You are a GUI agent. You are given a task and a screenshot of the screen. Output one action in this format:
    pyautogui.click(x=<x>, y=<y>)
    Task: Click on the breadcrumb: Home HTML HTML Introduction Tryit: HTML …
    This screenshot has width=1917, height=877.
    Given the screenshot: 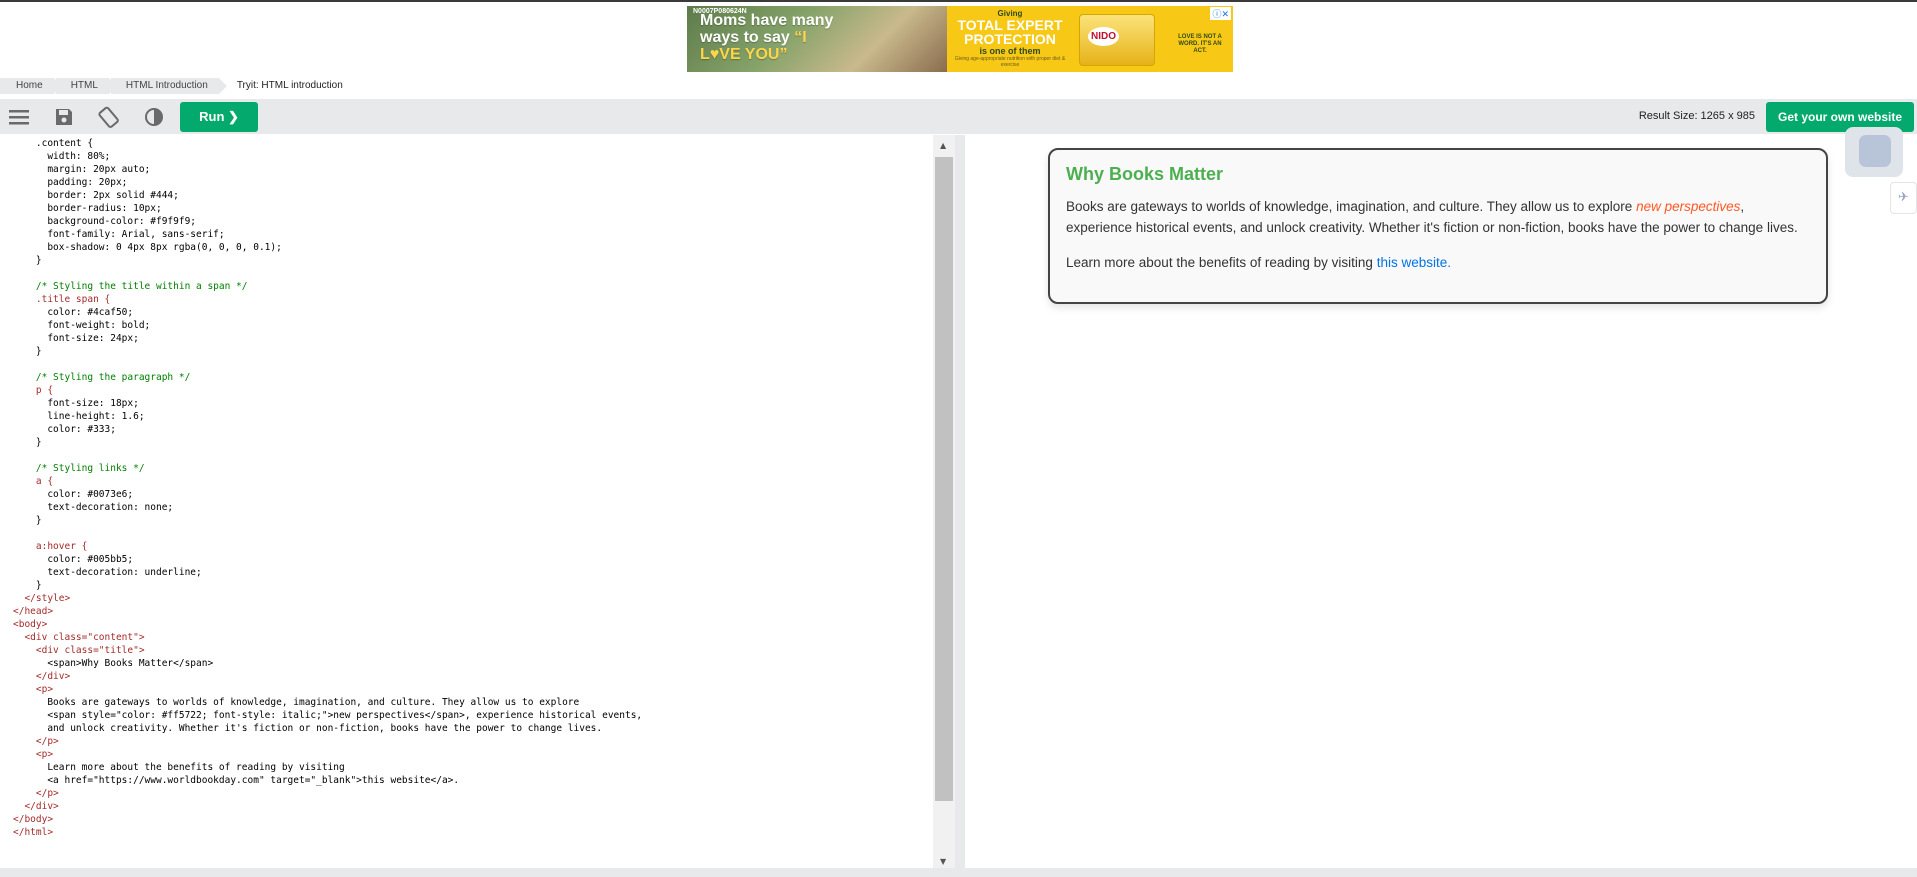 What is the action you would take?
    pyautogui.click(x=178, y=86)
    